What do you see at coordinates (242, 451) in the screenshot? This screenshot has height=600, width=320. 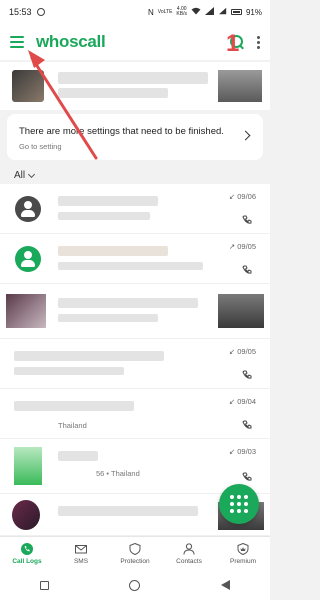 I see `call-date: ↙ 09/03` at bounding box center [242, 451].